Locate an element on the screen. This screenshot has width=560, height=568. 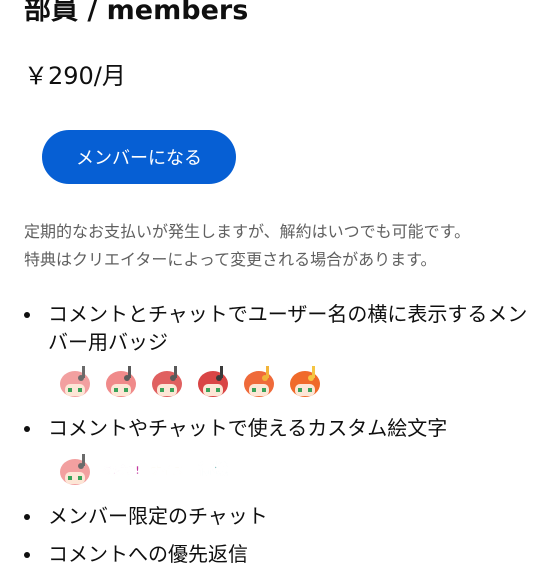
benefit-item-emoji: コメントやチャットで使えるカスタム絵文字 is located at coordinates (279, 428).